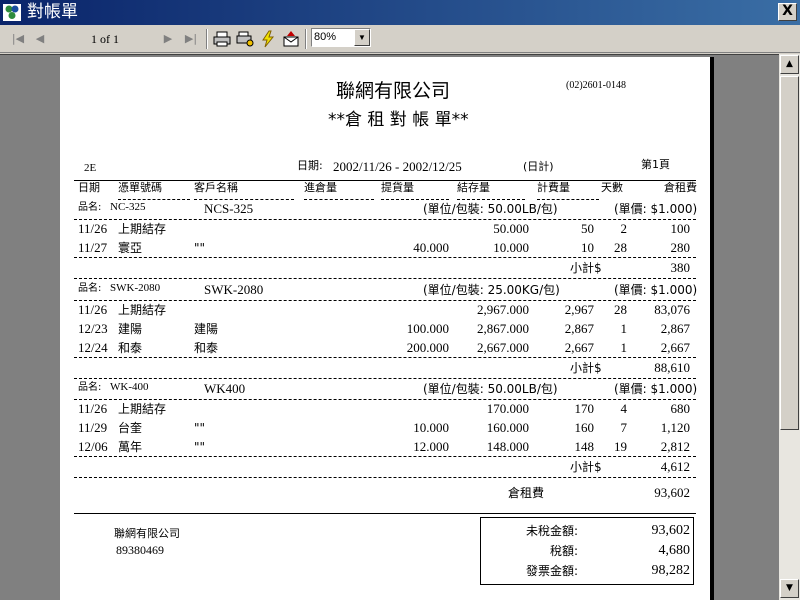 The height and width of the screenshot is (600, 800). I want to click on row-fee: 2,667, so click(675, 347).